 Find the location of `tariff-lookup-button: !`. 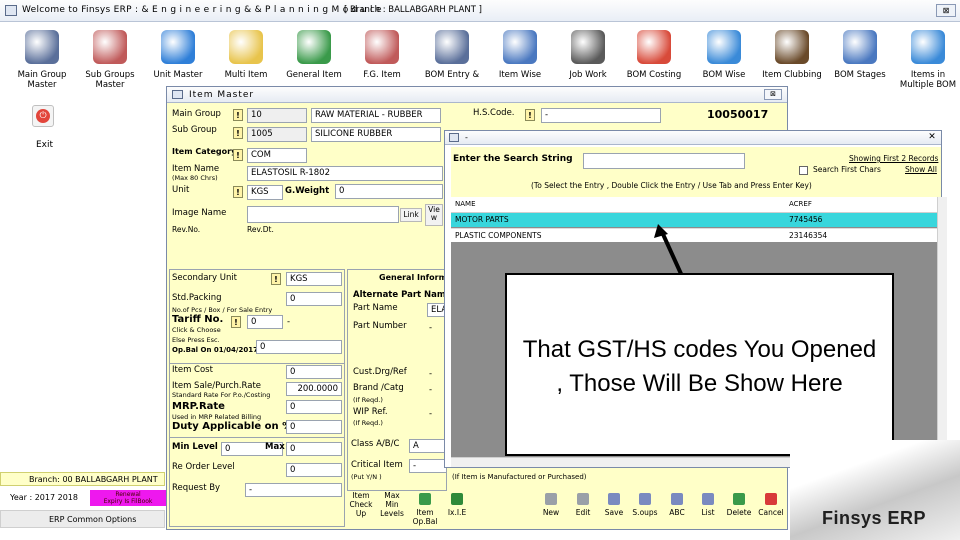

tariff-lookup-button: ! is located at coordinates (236, 322).